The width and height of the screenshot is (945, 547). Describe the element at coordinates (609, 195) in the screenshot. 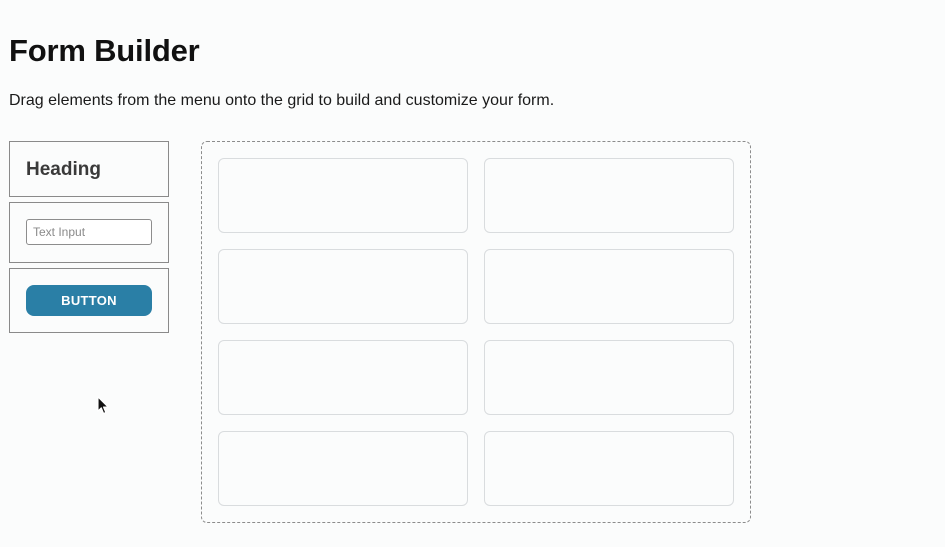

I see `grid-cell-r1-c2` at that location.